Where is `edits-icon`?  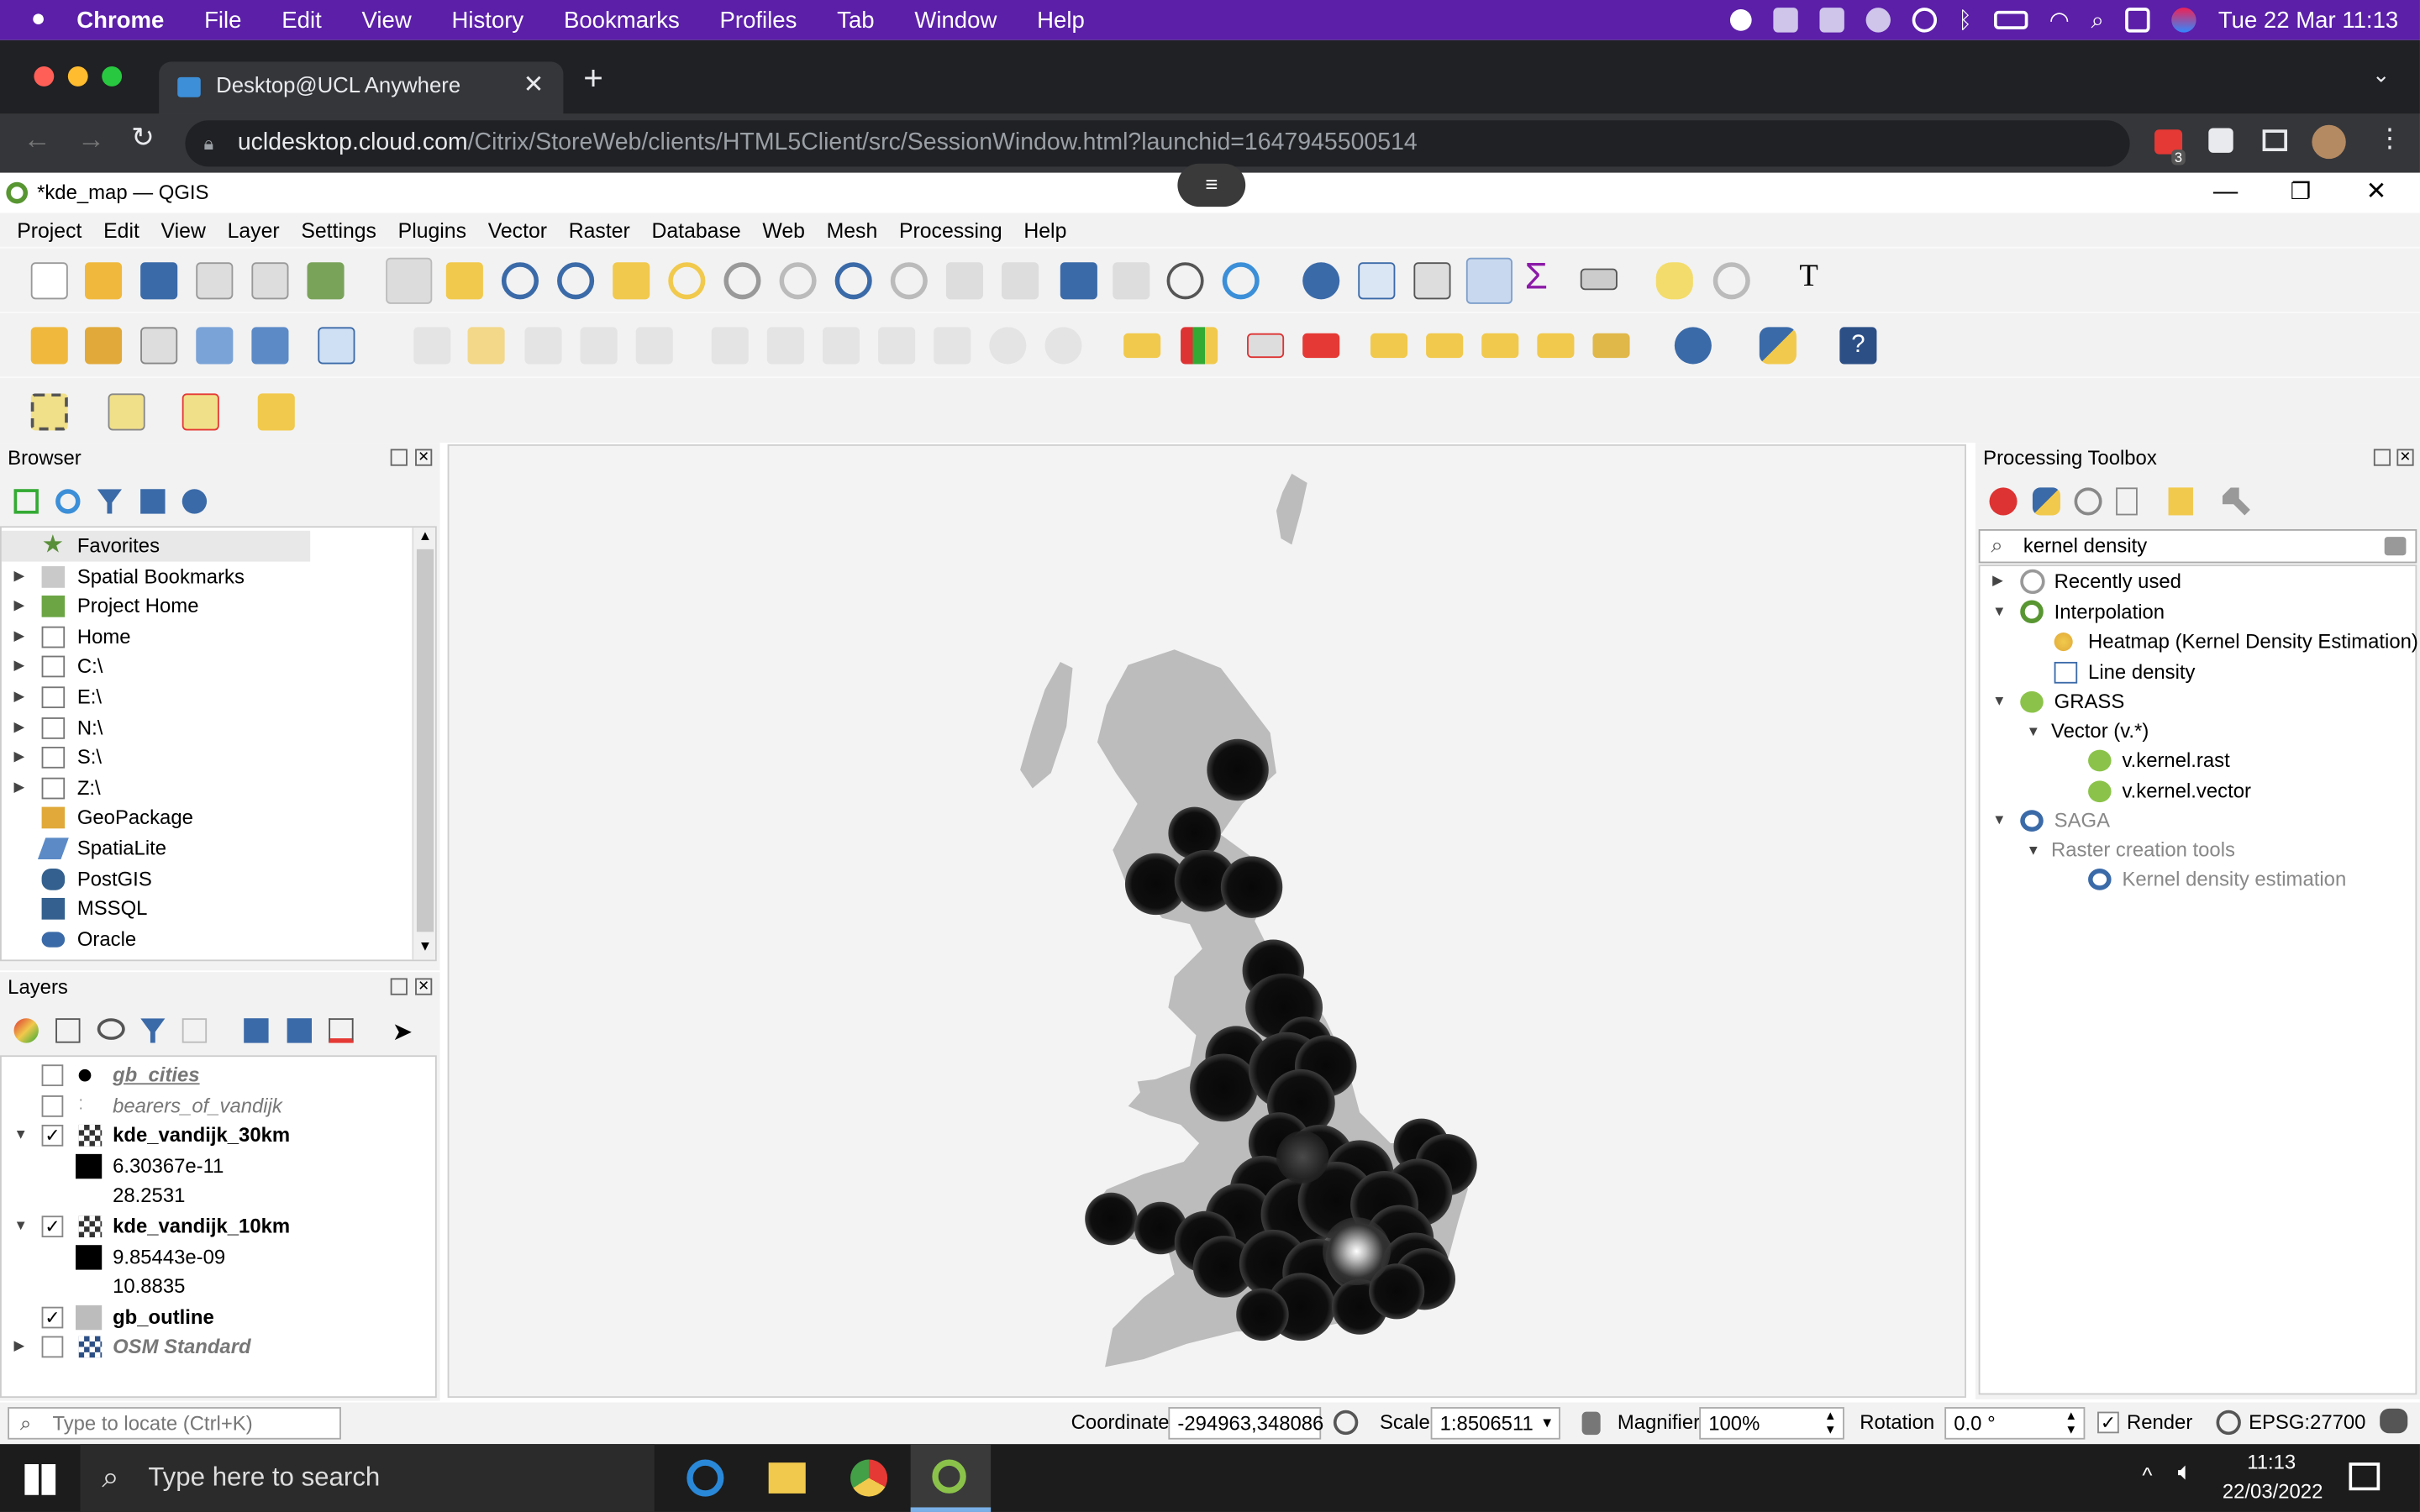 edits-icon is located at coordinates (432, 346).